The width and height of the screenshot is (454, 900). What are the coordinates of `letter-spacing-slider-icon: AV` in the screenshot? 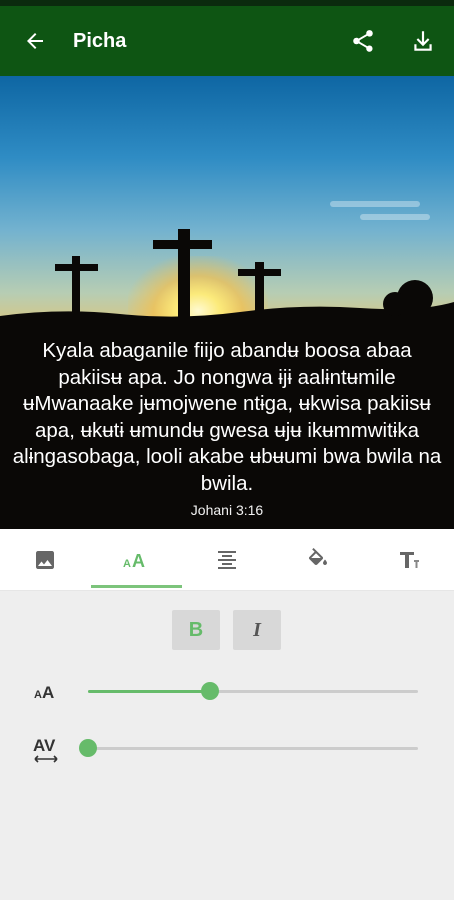 It's located at (46, 749).